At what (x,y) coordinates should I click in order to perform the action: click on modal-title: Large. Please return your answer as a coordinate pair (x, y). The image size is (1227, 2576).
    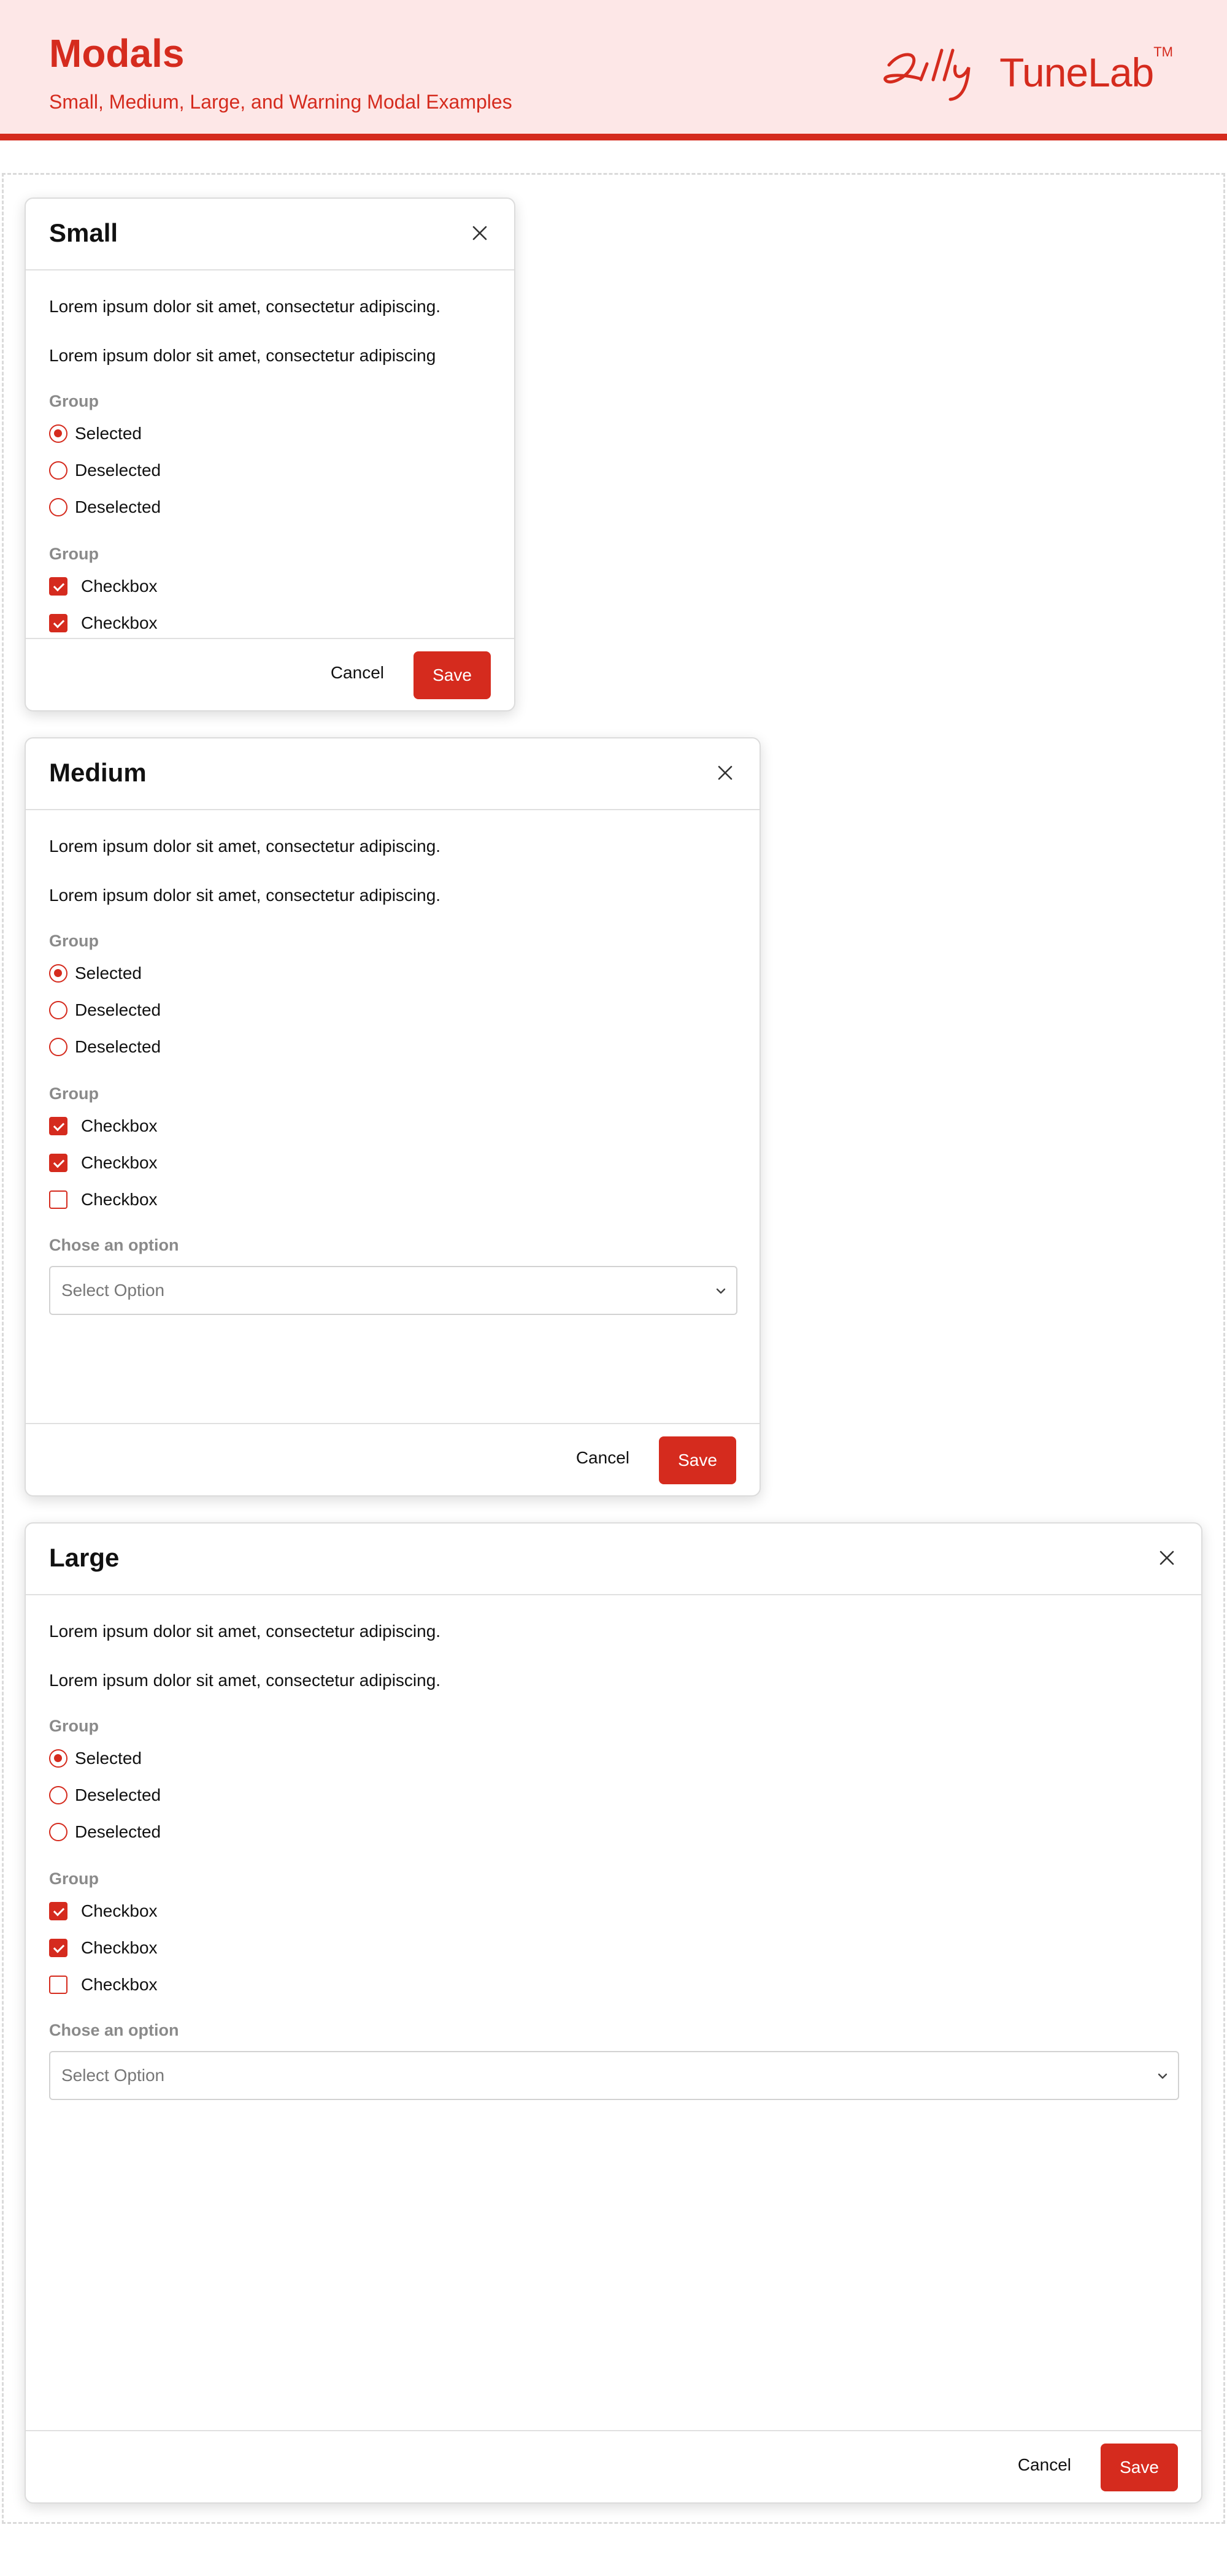
    Looking at the image, I should click on (85, 1557).